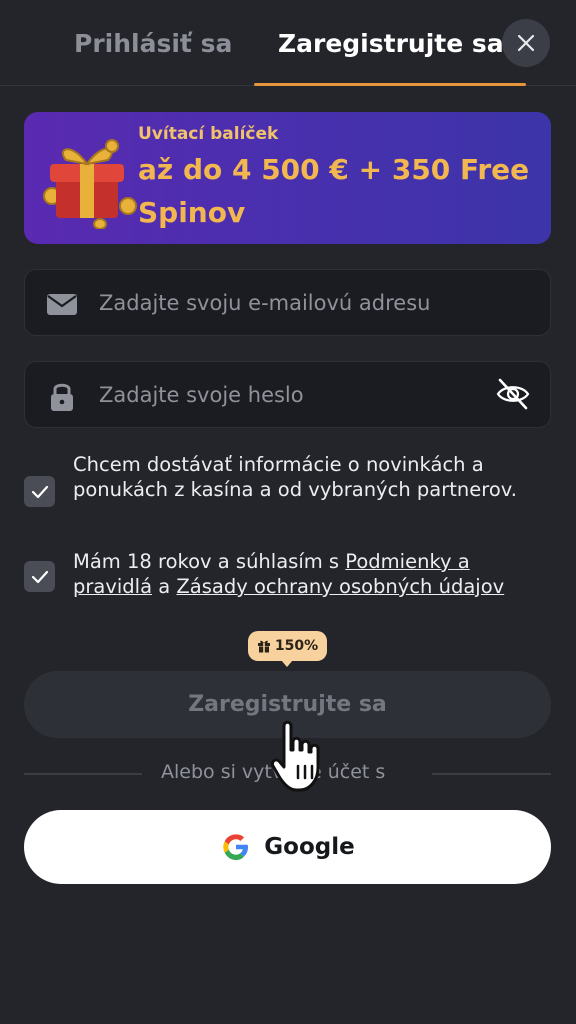  I want to click on gift-icon, so click(263, 646).